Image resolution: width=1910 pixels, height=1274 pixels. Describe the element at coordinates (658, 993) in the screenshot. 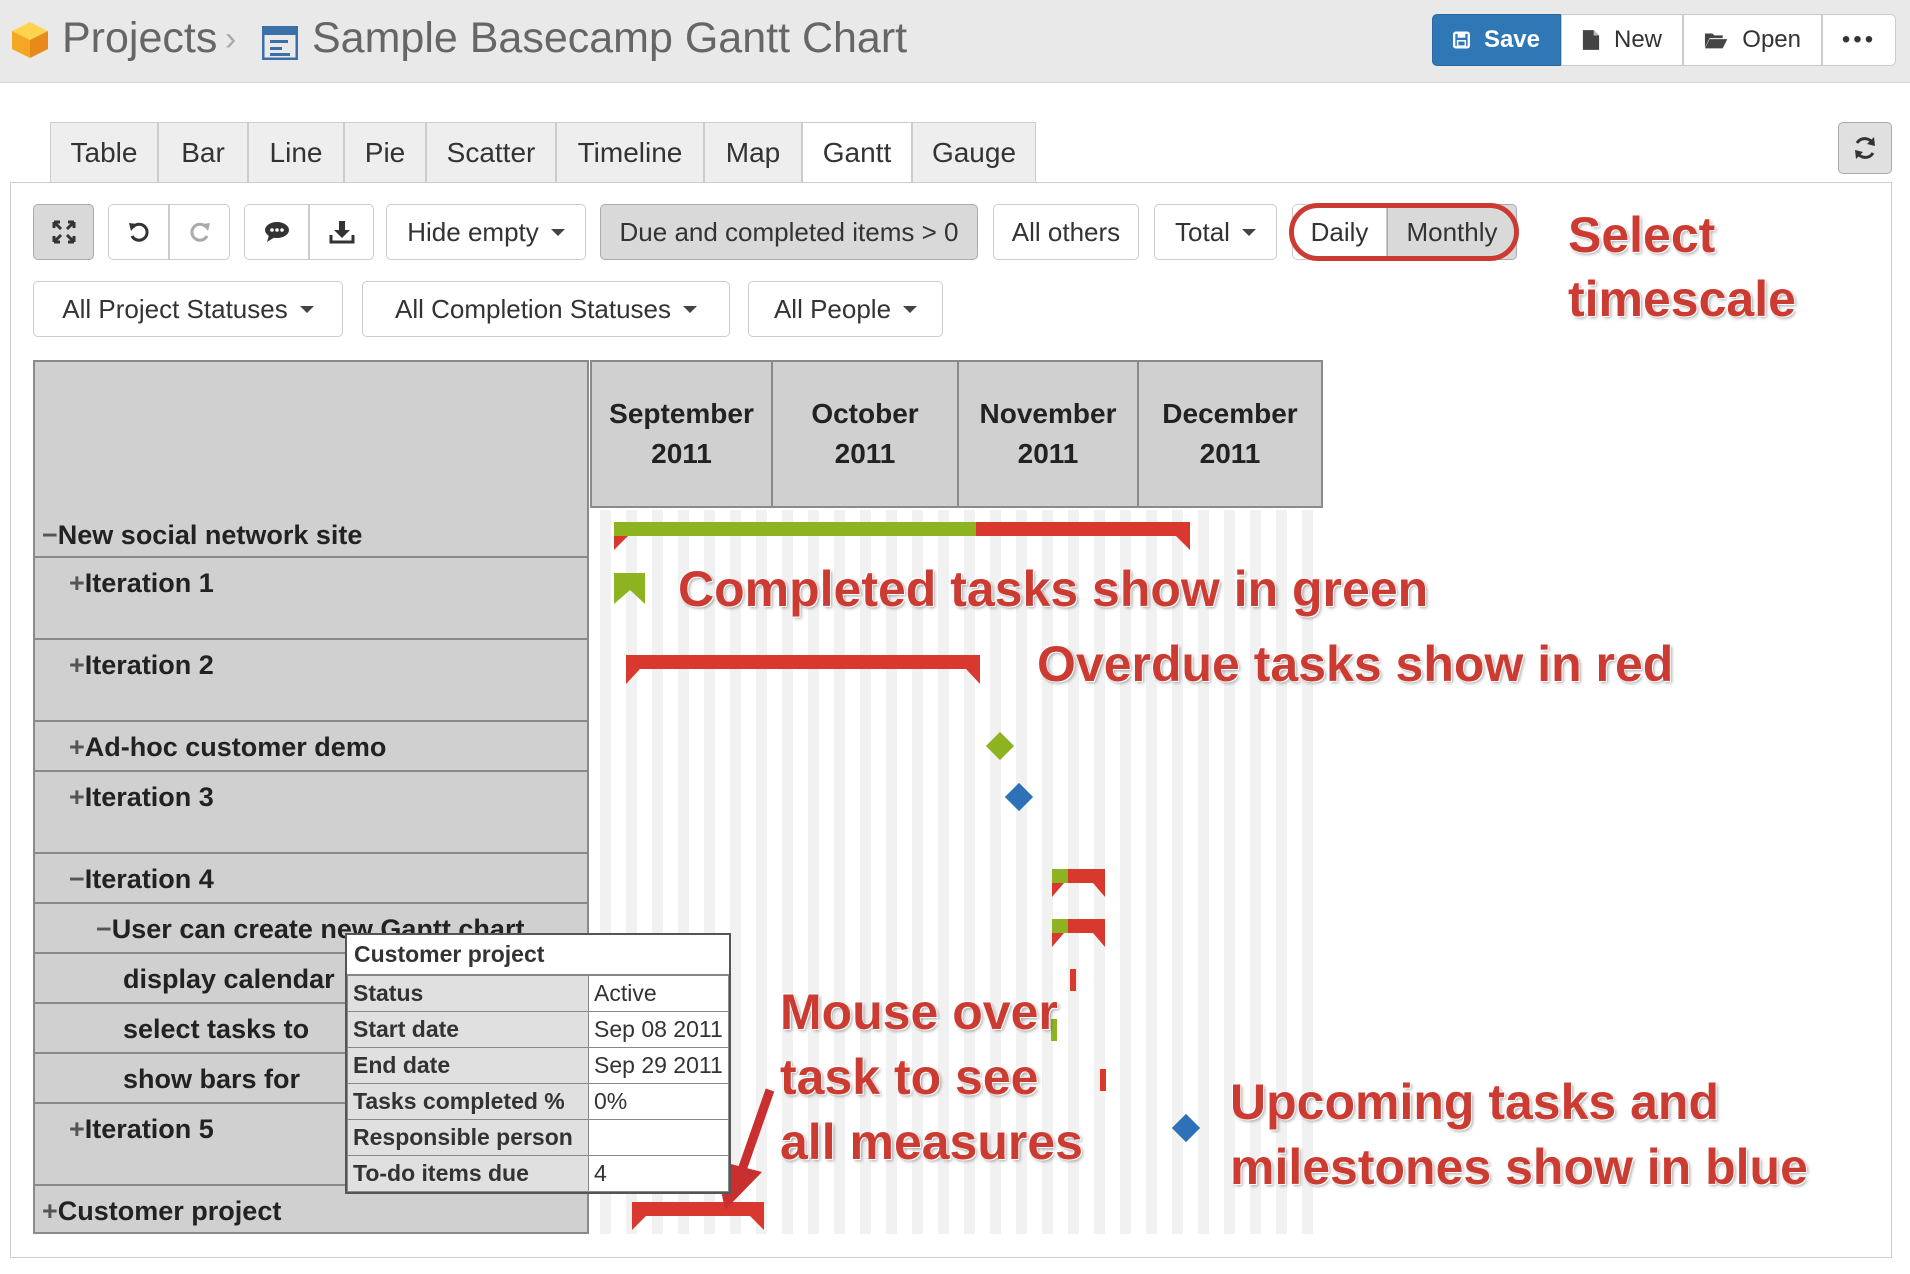

I see `tooltip-value: Active` at that location.